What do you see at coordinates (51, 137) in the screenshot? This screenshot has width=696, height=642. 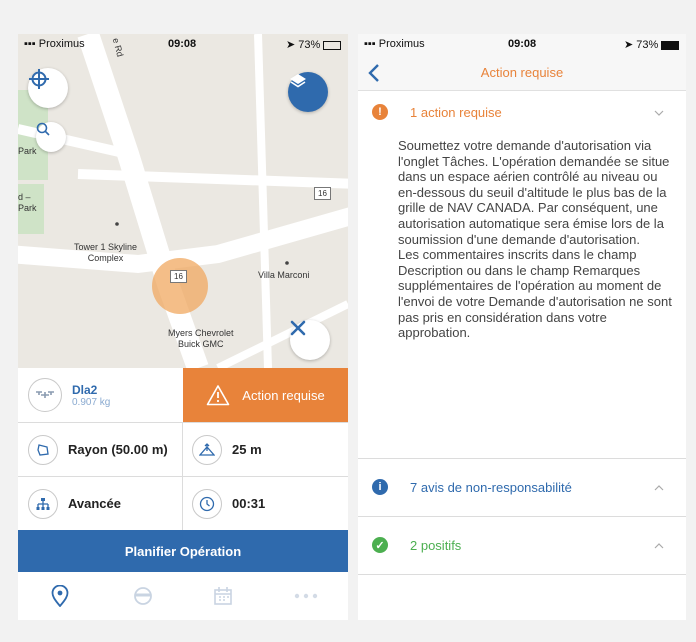 I see `search-button` at bounding box center [51, 137].